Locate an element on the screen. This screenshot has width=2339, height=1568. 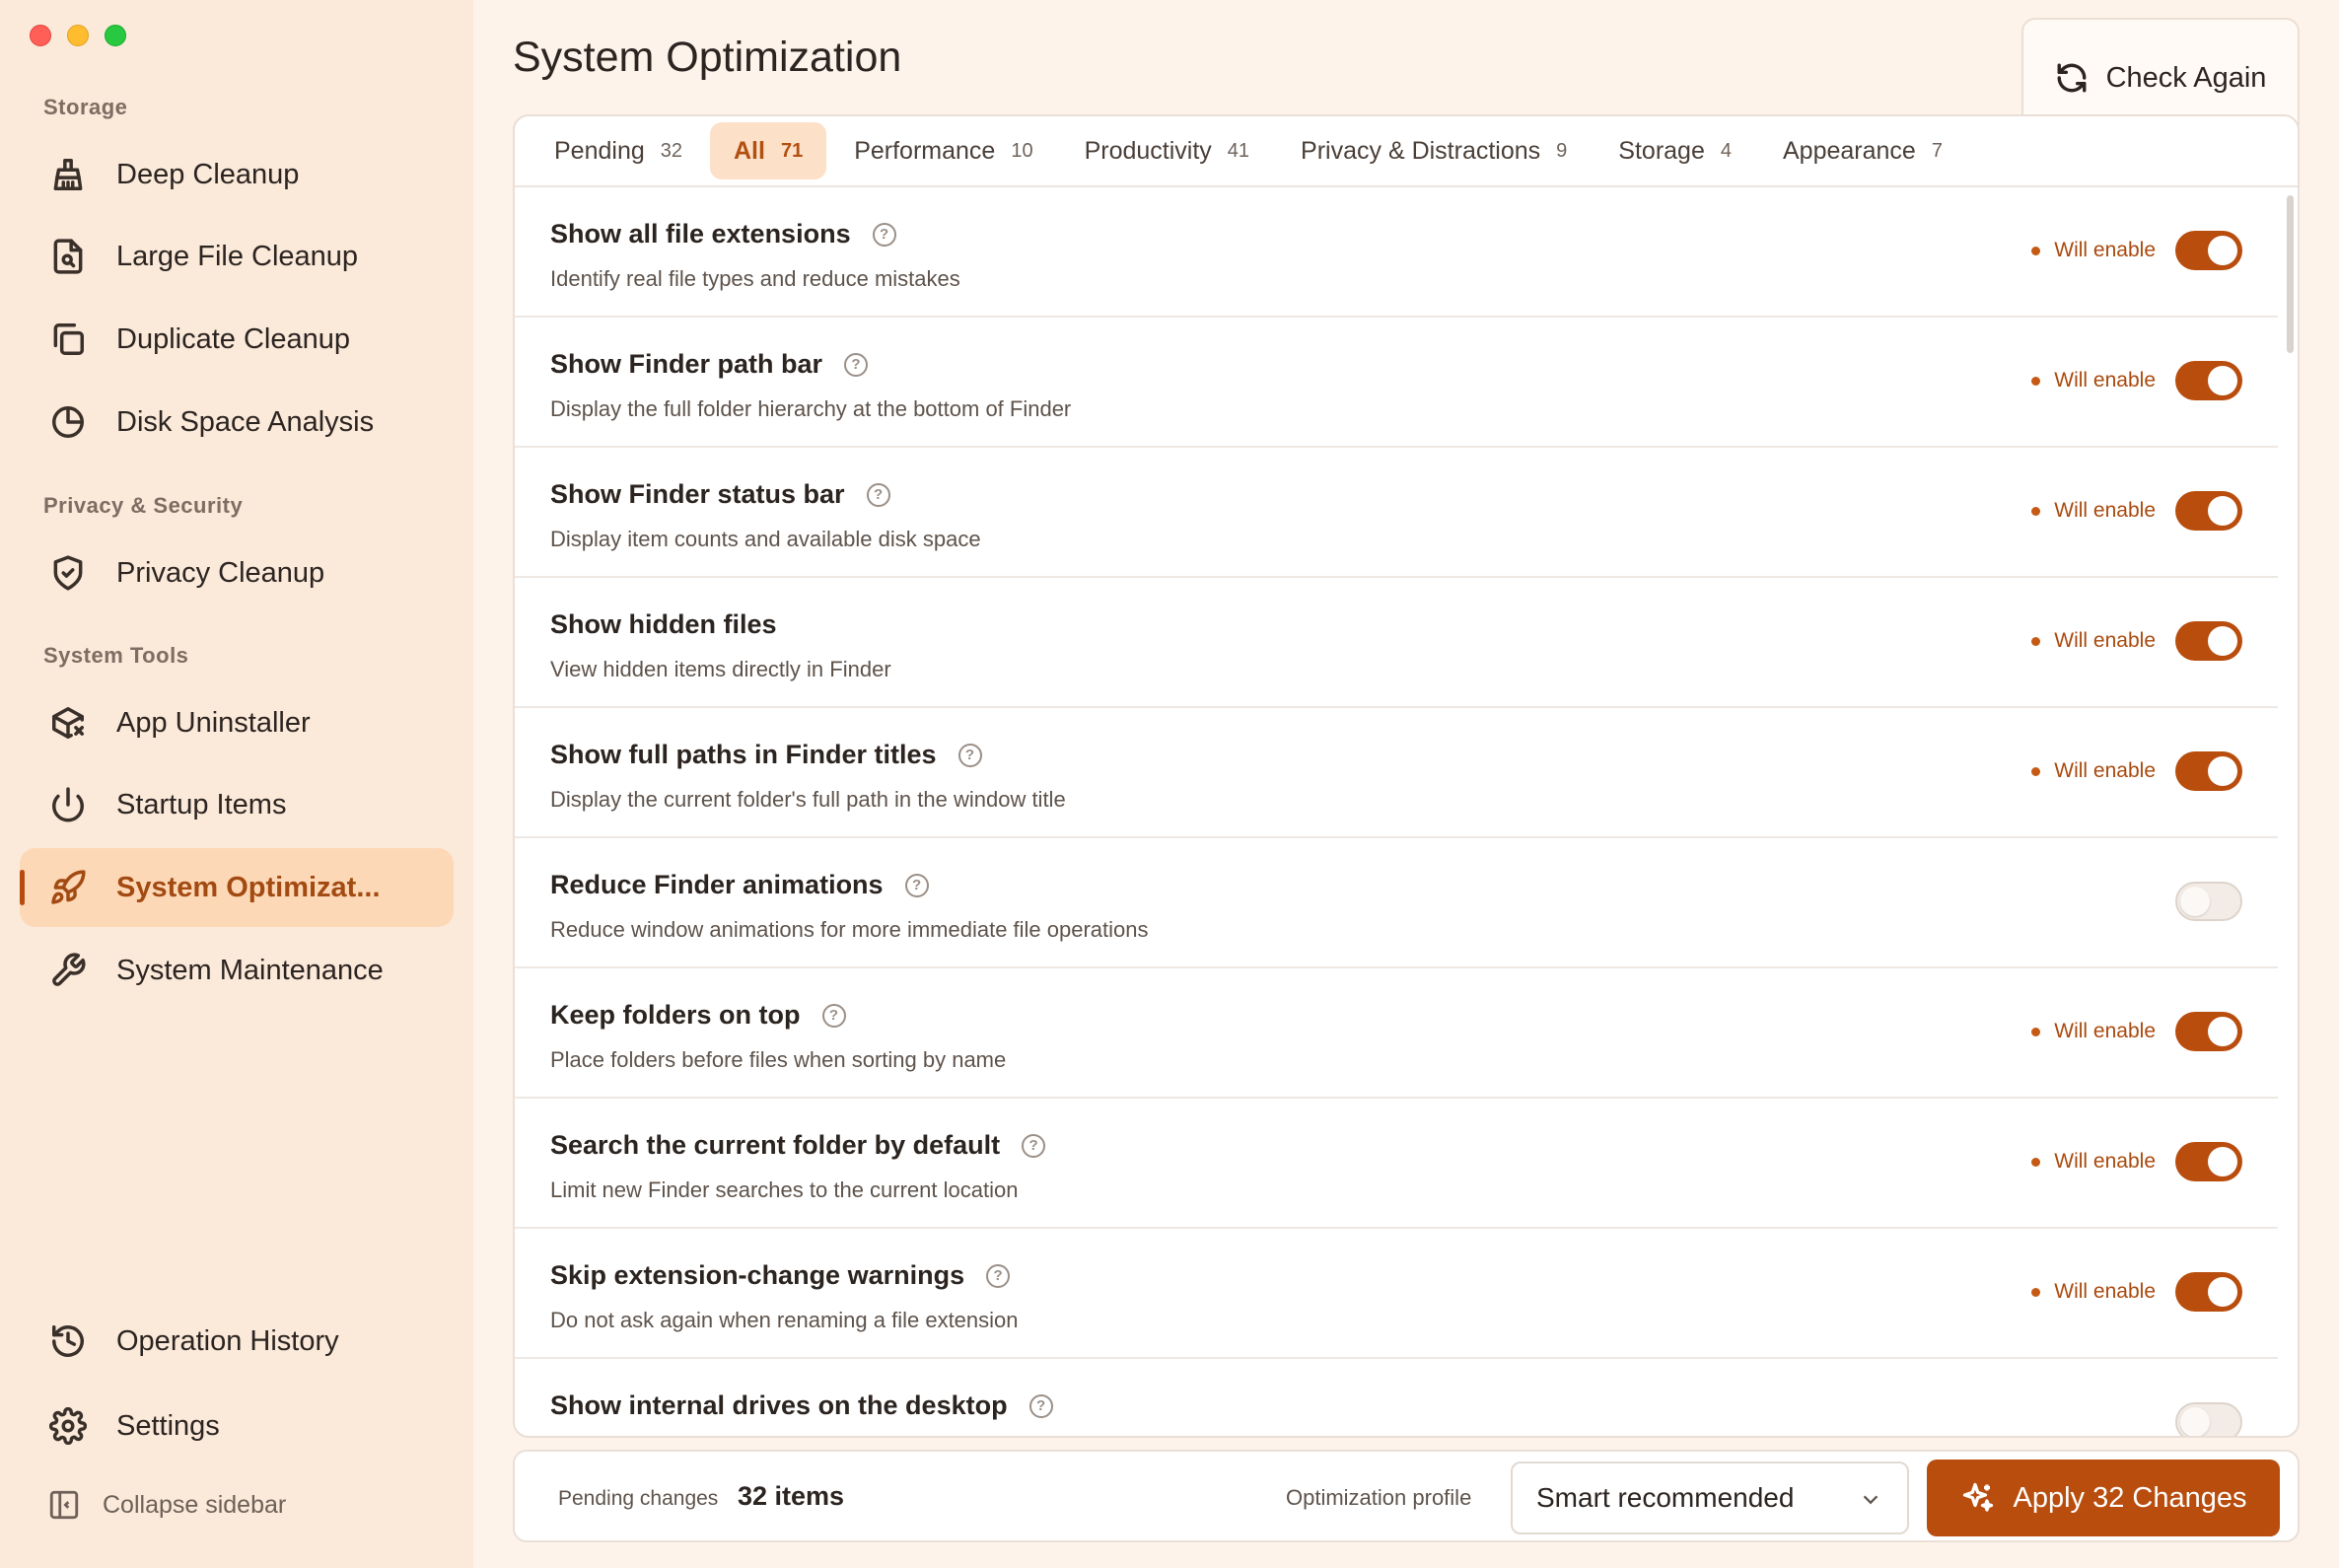
sidebar-item-label: Privacy Cleanup is located at coordinates (220, 572).